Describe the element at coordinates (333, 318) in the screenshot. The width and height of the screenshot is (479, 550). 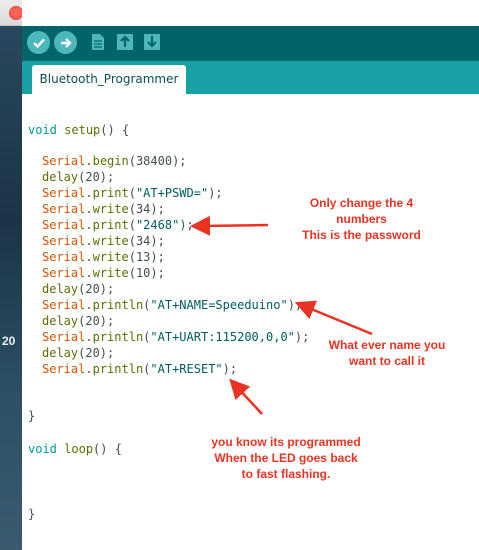
I see `name-arrow` at that location.